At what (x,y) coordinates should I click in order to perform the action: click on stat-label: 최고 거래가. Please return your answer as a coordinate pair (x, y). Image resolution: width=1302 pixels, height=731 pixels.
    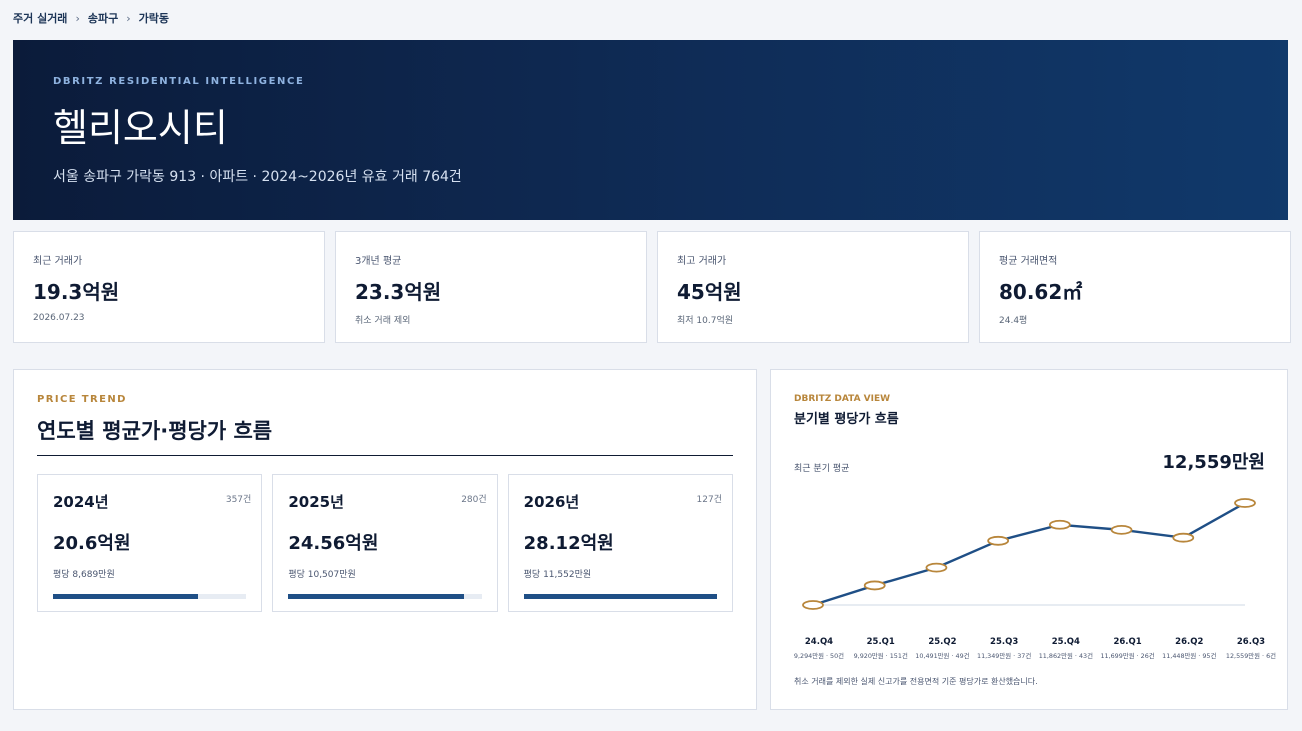
    Looking at the image, I should click on (702, 261).